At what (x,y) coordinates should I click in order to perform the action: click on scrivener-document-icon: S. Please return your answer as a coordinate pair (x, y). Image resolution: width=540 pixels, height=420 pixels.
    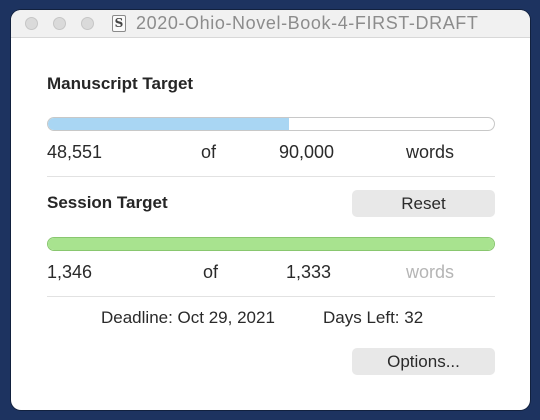
    Looking at the image, I should click on (119, 23).